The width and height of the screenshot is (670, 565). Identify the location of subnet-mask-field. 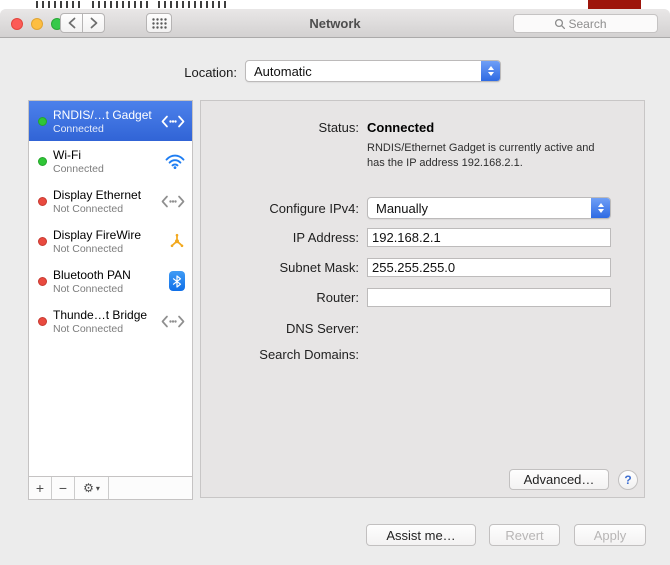
(489, 267).